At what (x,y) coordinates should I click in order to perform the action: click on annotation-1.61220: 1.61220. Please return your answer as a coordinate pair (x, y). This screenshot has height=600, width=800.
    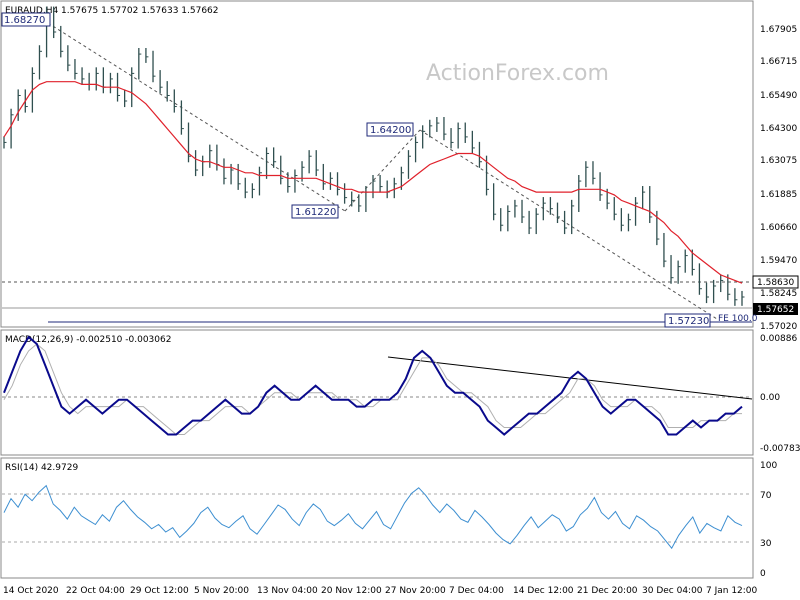
    Looking at the image, I should click on (315, 211).